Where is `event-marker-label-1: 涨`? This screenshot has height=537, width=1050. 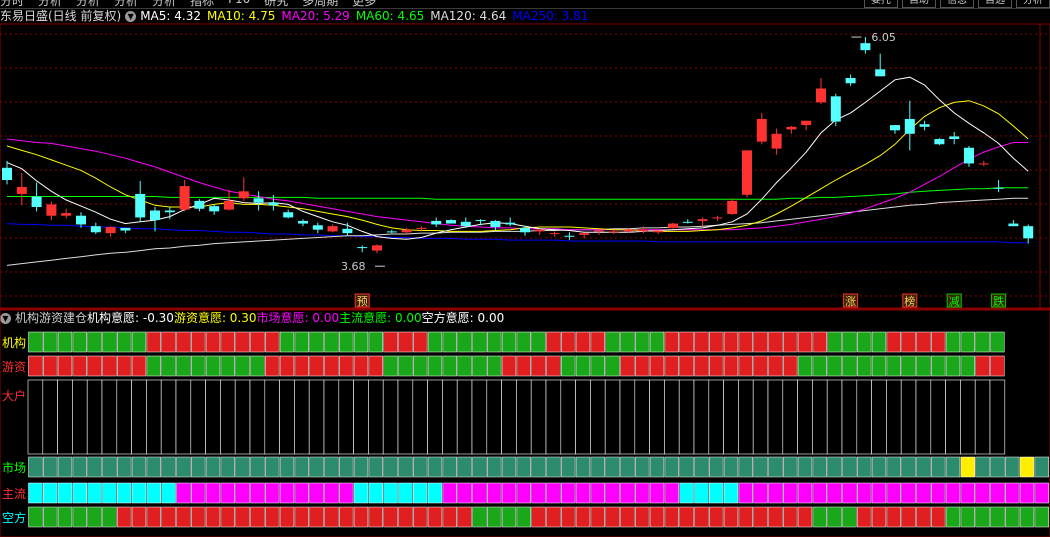 event-marker-label-1: 涨 is located at coordinates (850, 301).